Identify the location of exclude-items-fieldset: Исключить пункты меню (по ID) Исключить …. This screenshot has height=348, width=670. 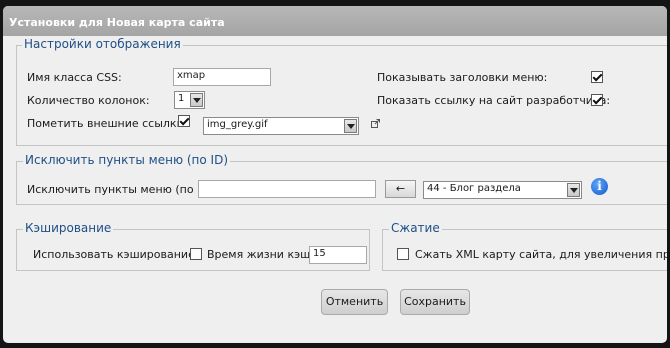
(341, 179).